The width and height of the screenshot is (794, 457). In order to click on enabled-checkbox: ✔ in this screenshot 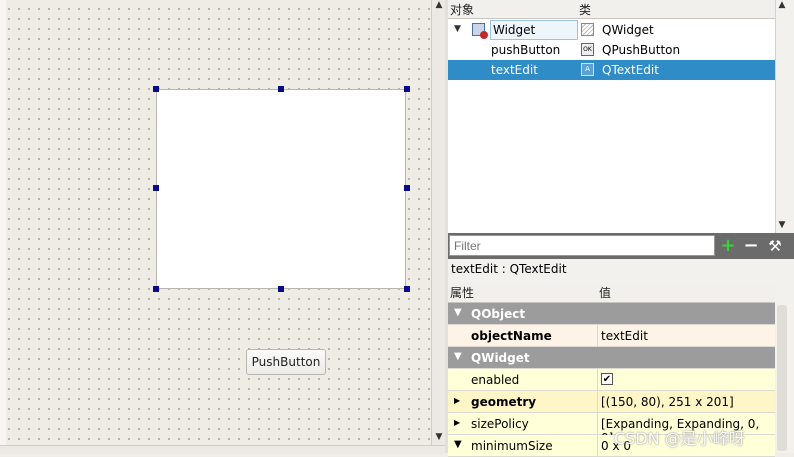, I will do `click(607, 379)`.